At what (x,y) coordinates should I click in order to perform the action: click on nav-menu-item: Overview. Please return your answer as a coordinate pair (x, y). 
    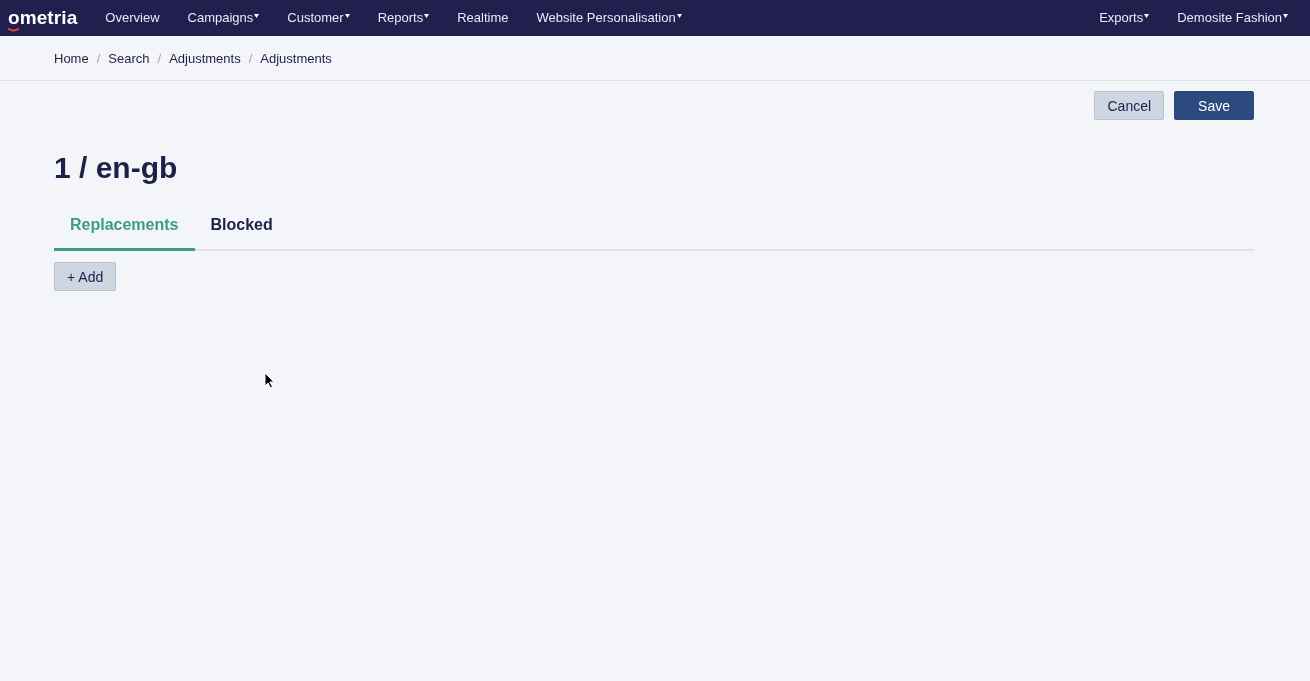
    Looking at the image, I should click on (132, 18).